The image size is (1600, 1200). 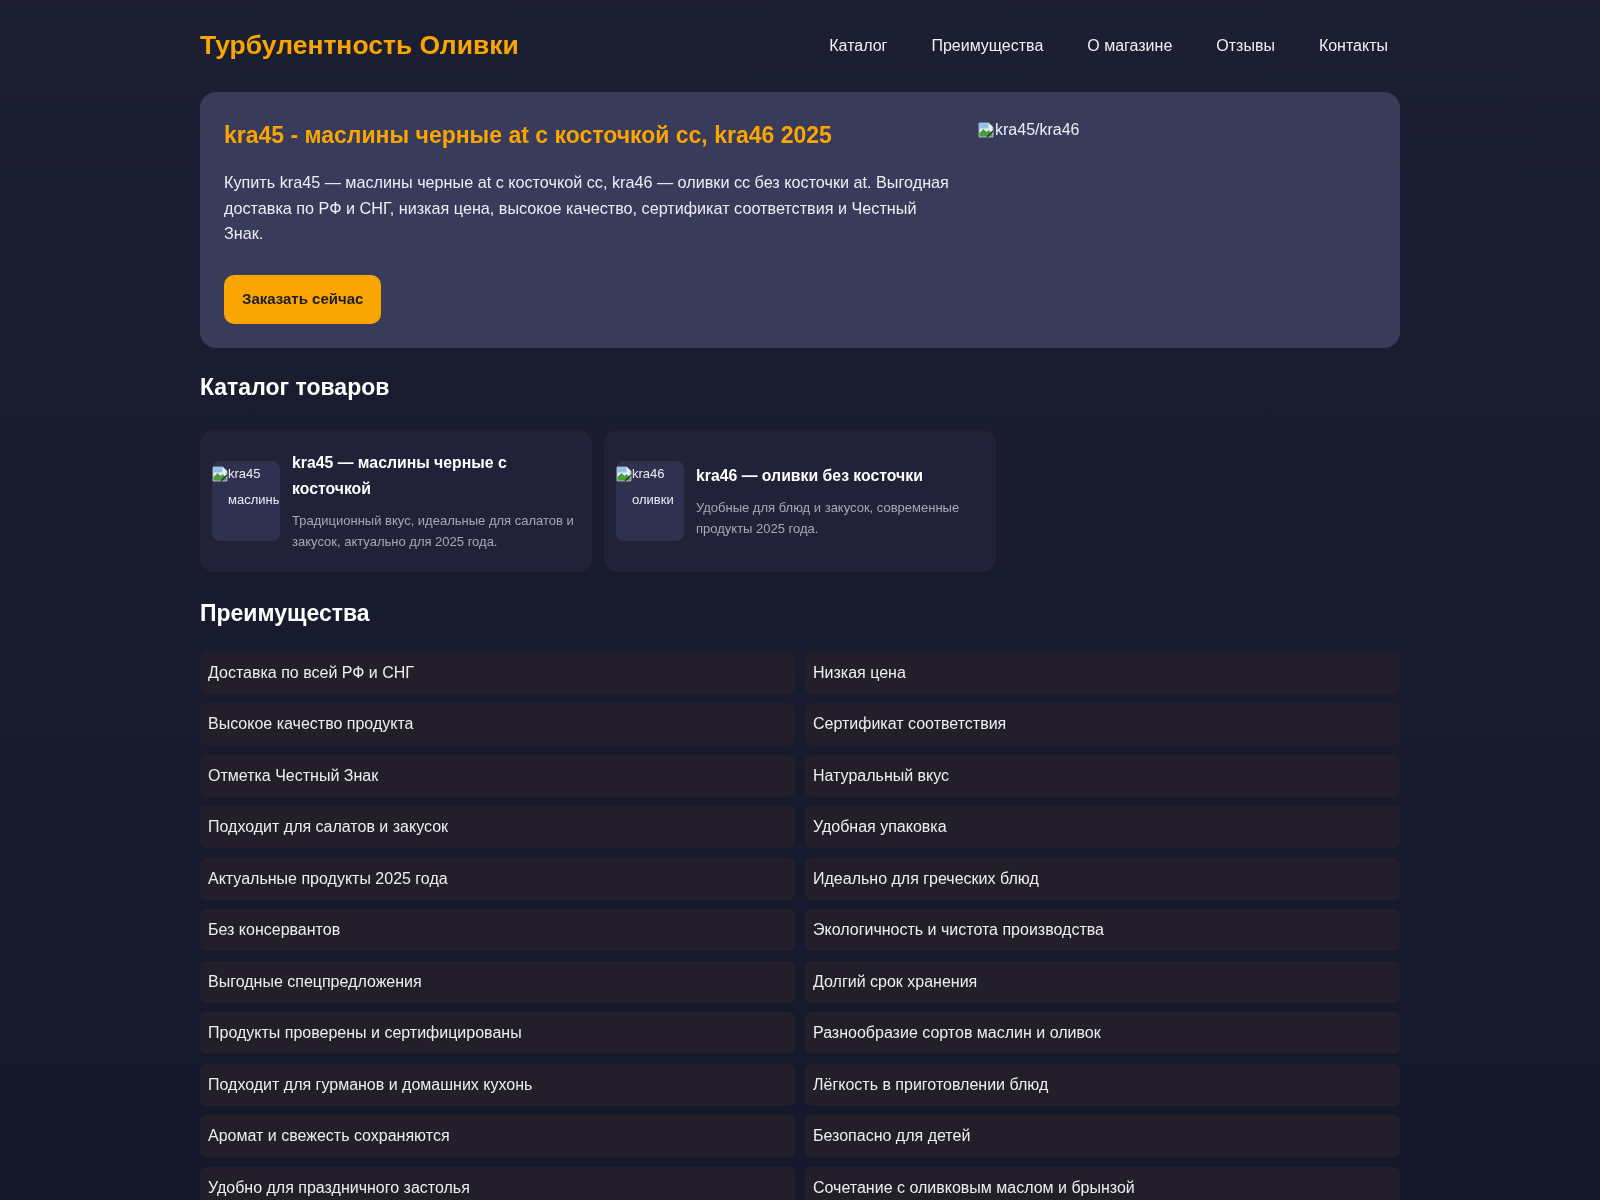 What do you see at coordinates (1102, 878) in the screenshot?
I see `advantage-item: Идеально для греческих блюд` at bounding box center [1102, 878].